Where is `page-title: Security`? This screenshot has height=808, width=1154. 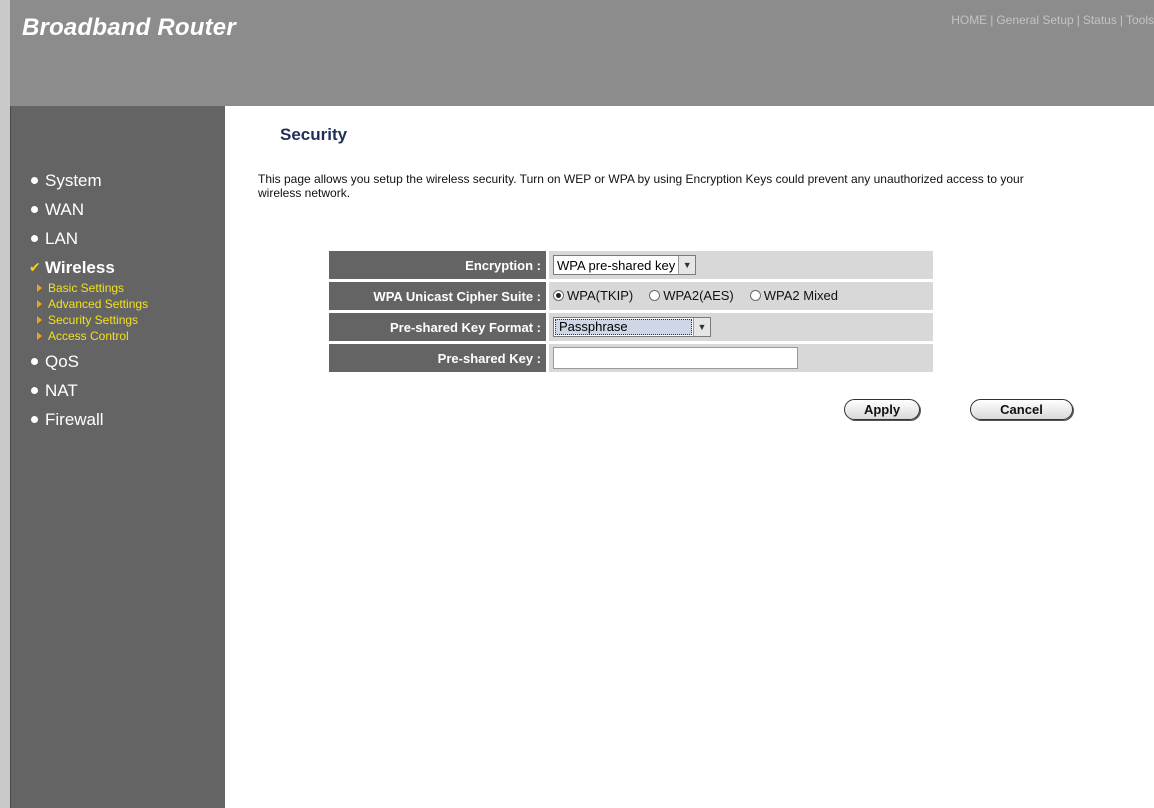 page-title: Security is located at coordinates (314, 134).